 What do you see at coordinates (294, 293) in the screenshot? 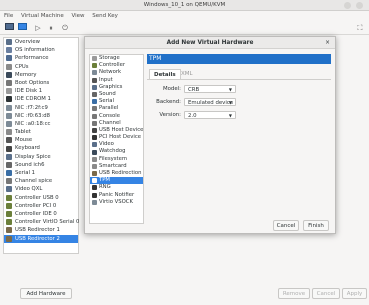
I see `remove-button: Remove` at bounding box center [294, 293].